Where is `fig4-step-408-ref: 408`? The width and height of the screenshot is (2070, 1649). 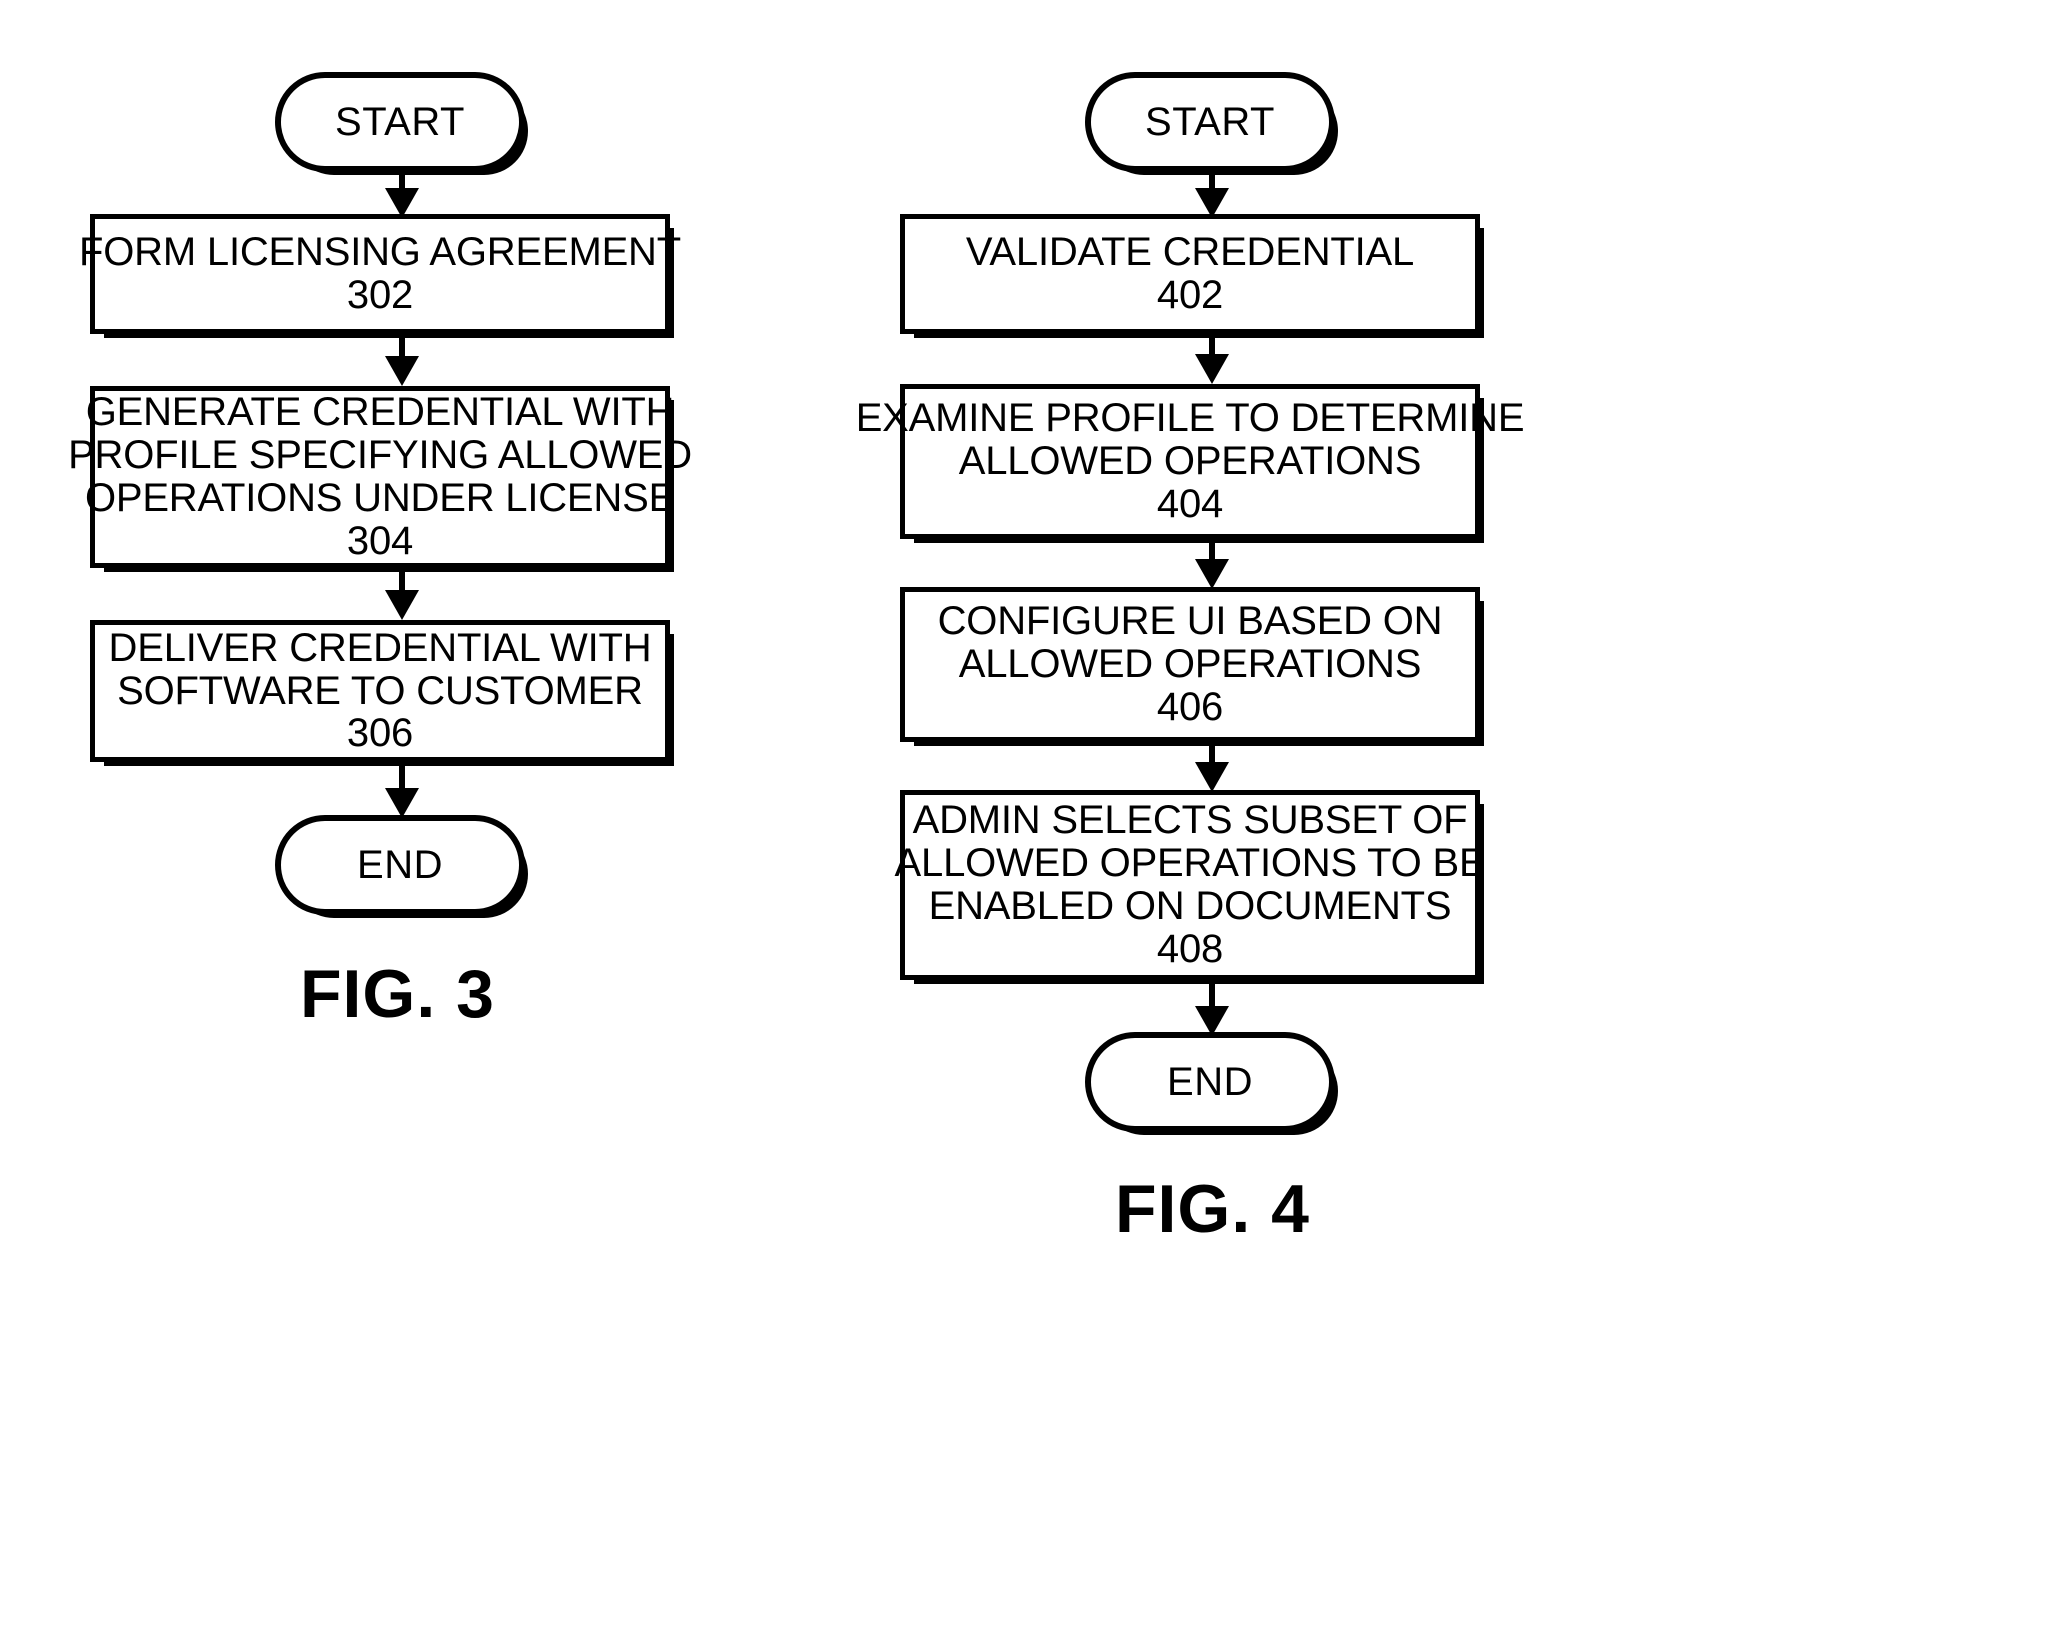 fig4-step-408-ref: 408 is located at coordinates (1190, 948).